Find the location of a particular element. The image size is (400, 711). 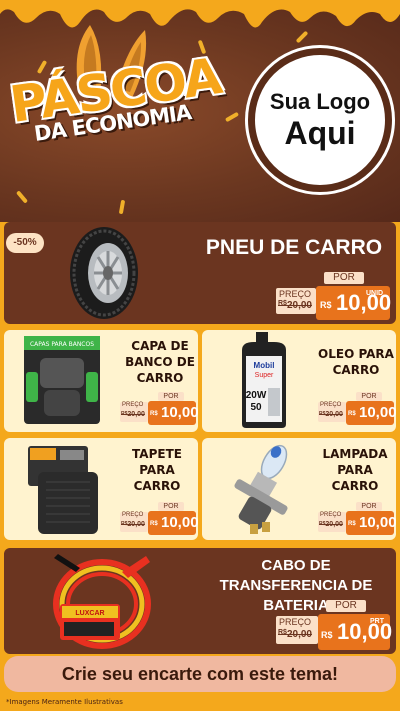

seat-cover-image: CAPAS PARA BANCOS is located at coordinates (62, 380).